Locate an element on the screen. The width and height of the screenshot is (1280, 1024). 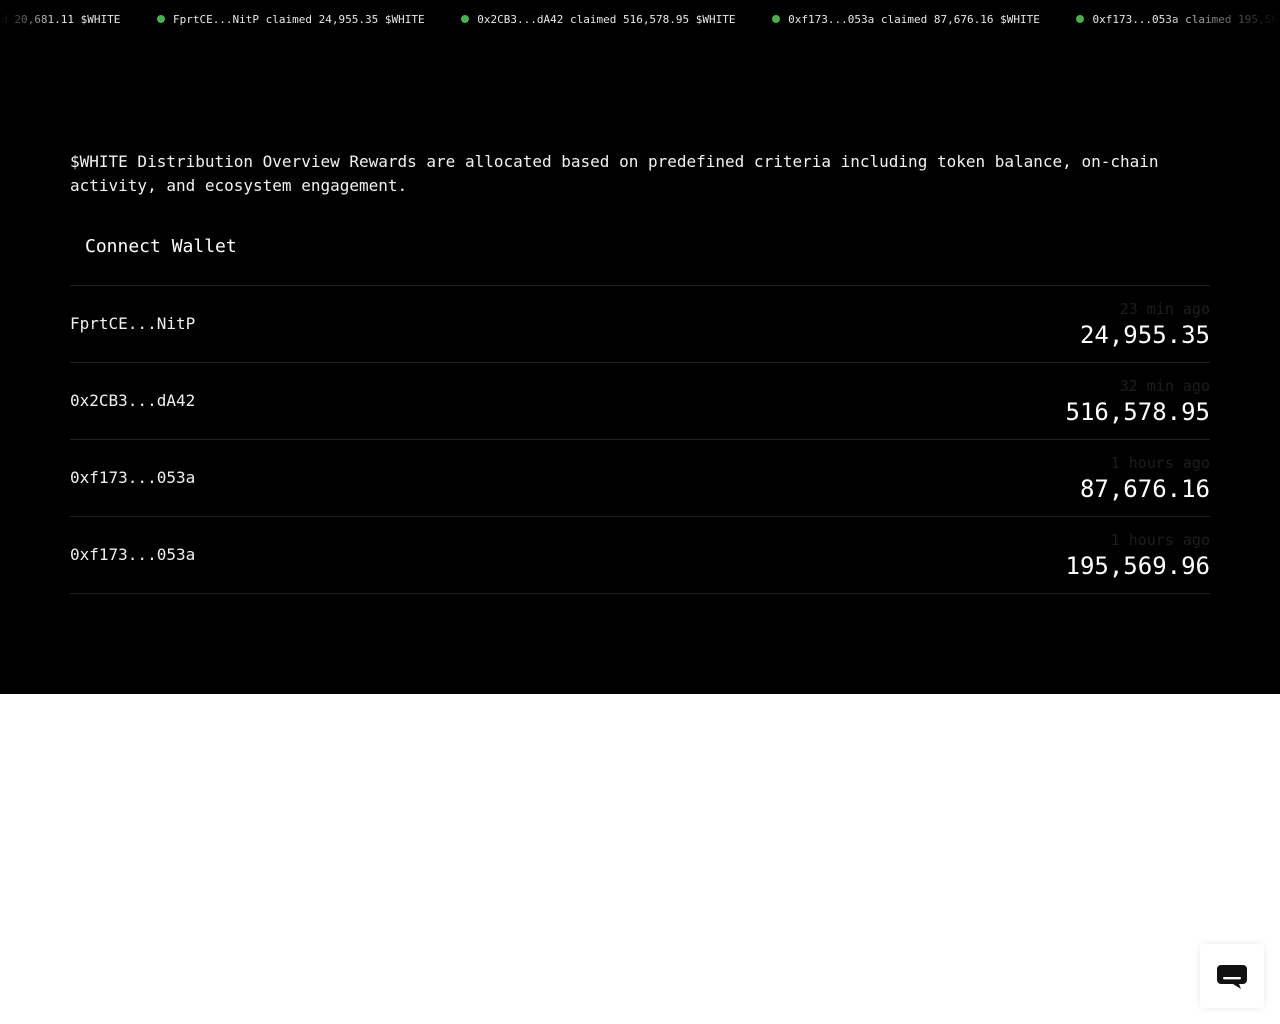
claim-details: 23 min ago 24,955.35 is located at coordinates (1145, 326).